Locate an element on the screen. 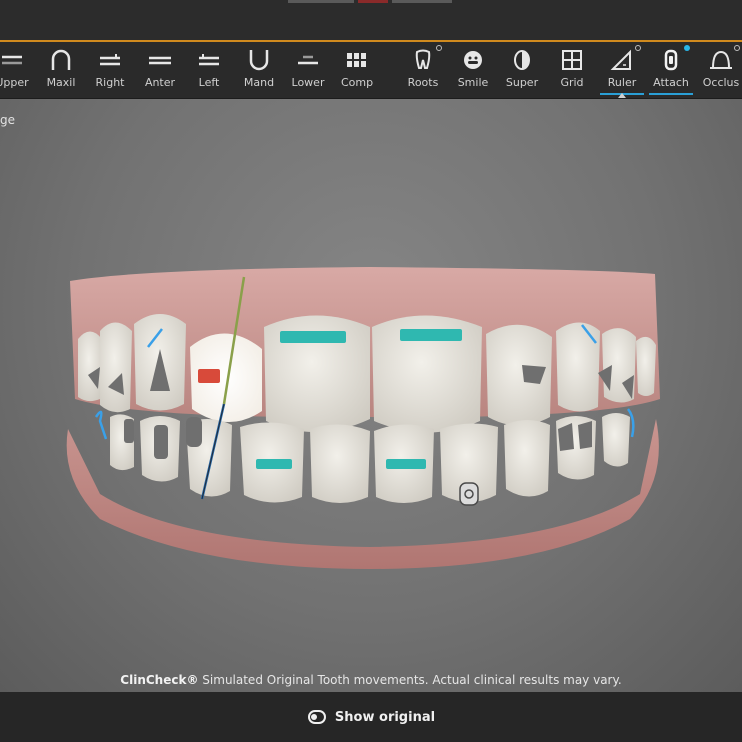 The width and height of the screenshot is (742, 742). tool-grid: Grid is located at coordinates (572, 70).